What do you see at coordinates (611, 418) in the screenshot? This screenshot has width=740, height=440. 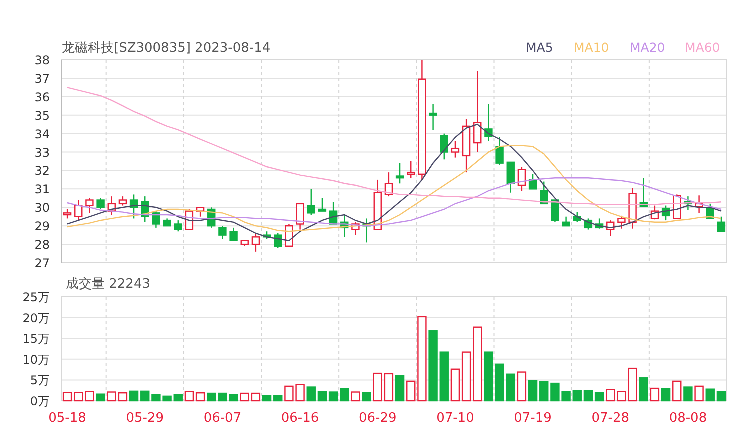 I see `axis-label: 07-28` at bounding box center [611, 418].